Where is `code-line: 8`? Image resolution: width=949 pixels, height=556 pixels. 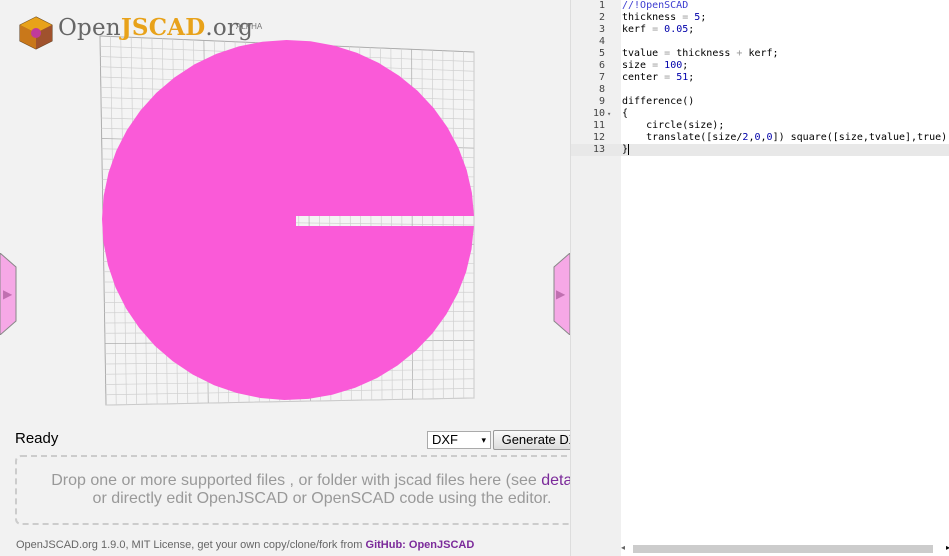 code-line: 8 is located at coordinates (760, 90).